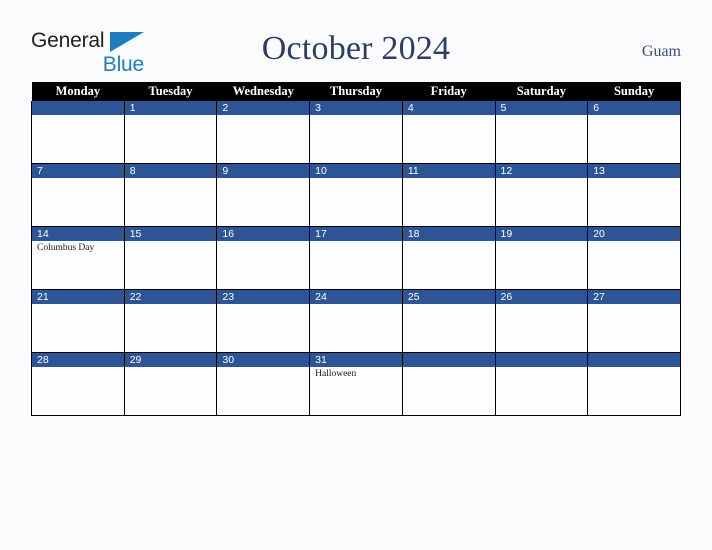  What do you see at coordinates (634, 132) in the screenshot?
I see `calendar-day-cell: 6` at bounding box center [634, 132].